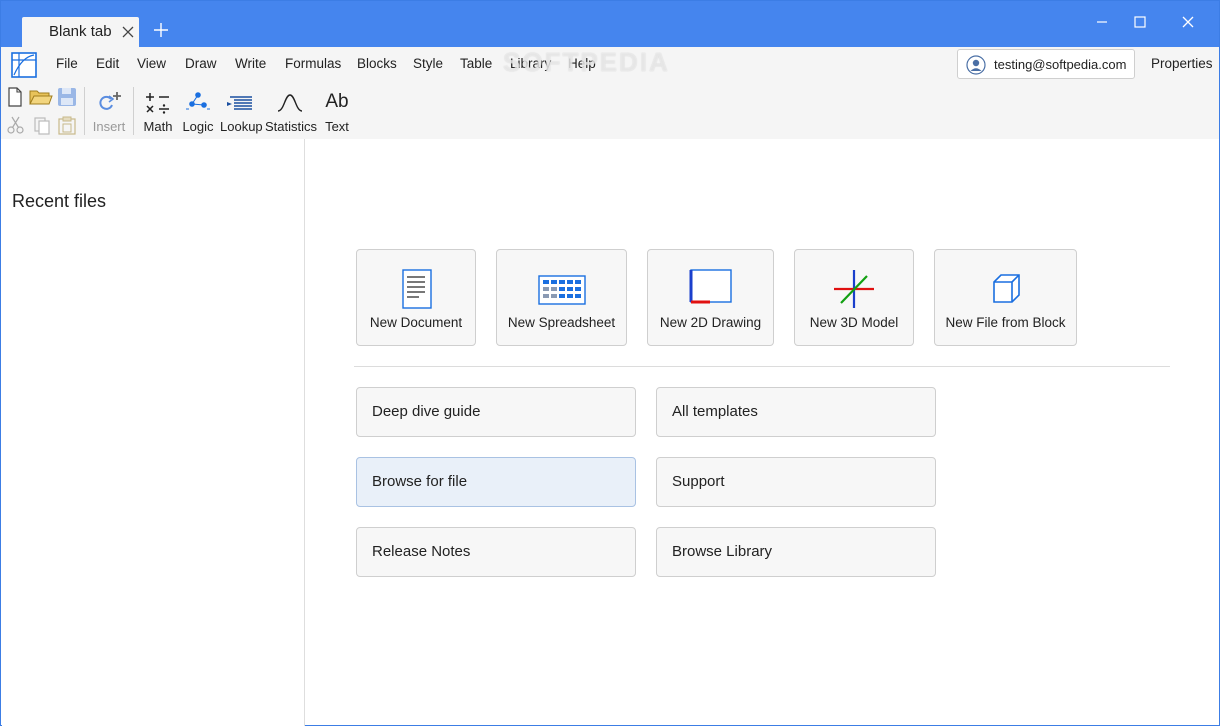 The image size is (1220, 726). What do you see at coordinates (710, 322) in the screenshot?
I see `new-2d-drawing-label: New 2D Drawing` at bounding box center [710, 322].